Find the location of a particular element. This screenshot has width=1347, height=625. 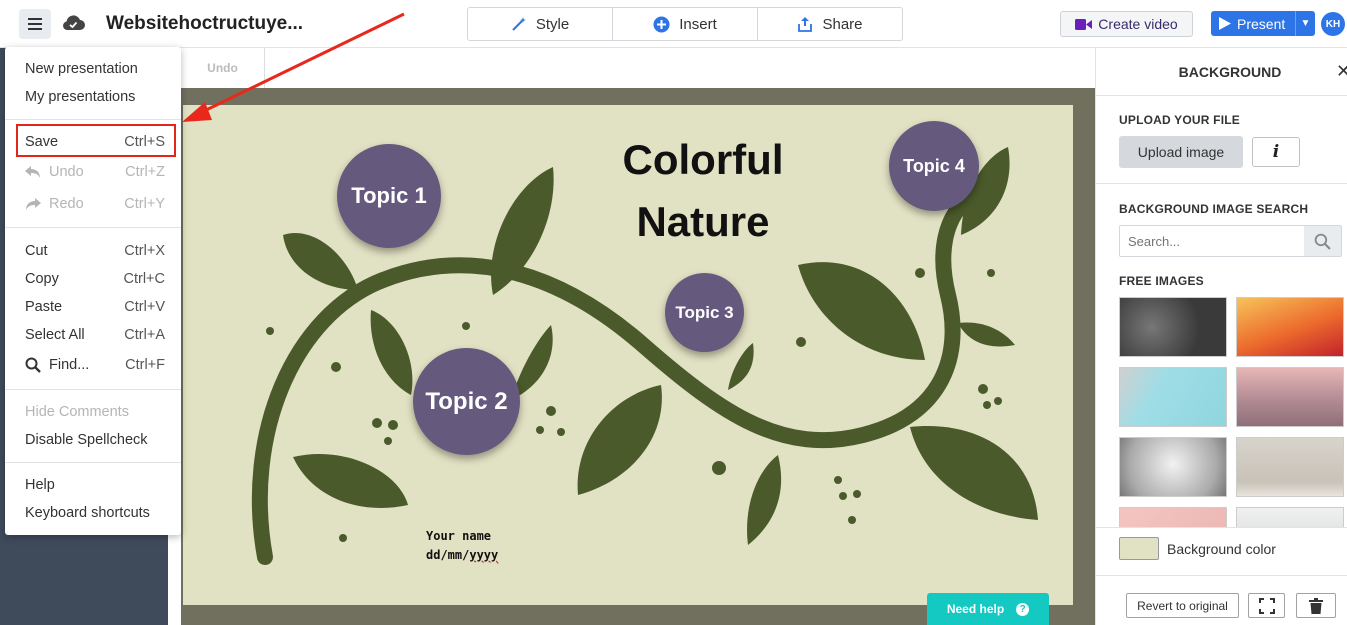

search-button is located at coordinates (1322, 241).